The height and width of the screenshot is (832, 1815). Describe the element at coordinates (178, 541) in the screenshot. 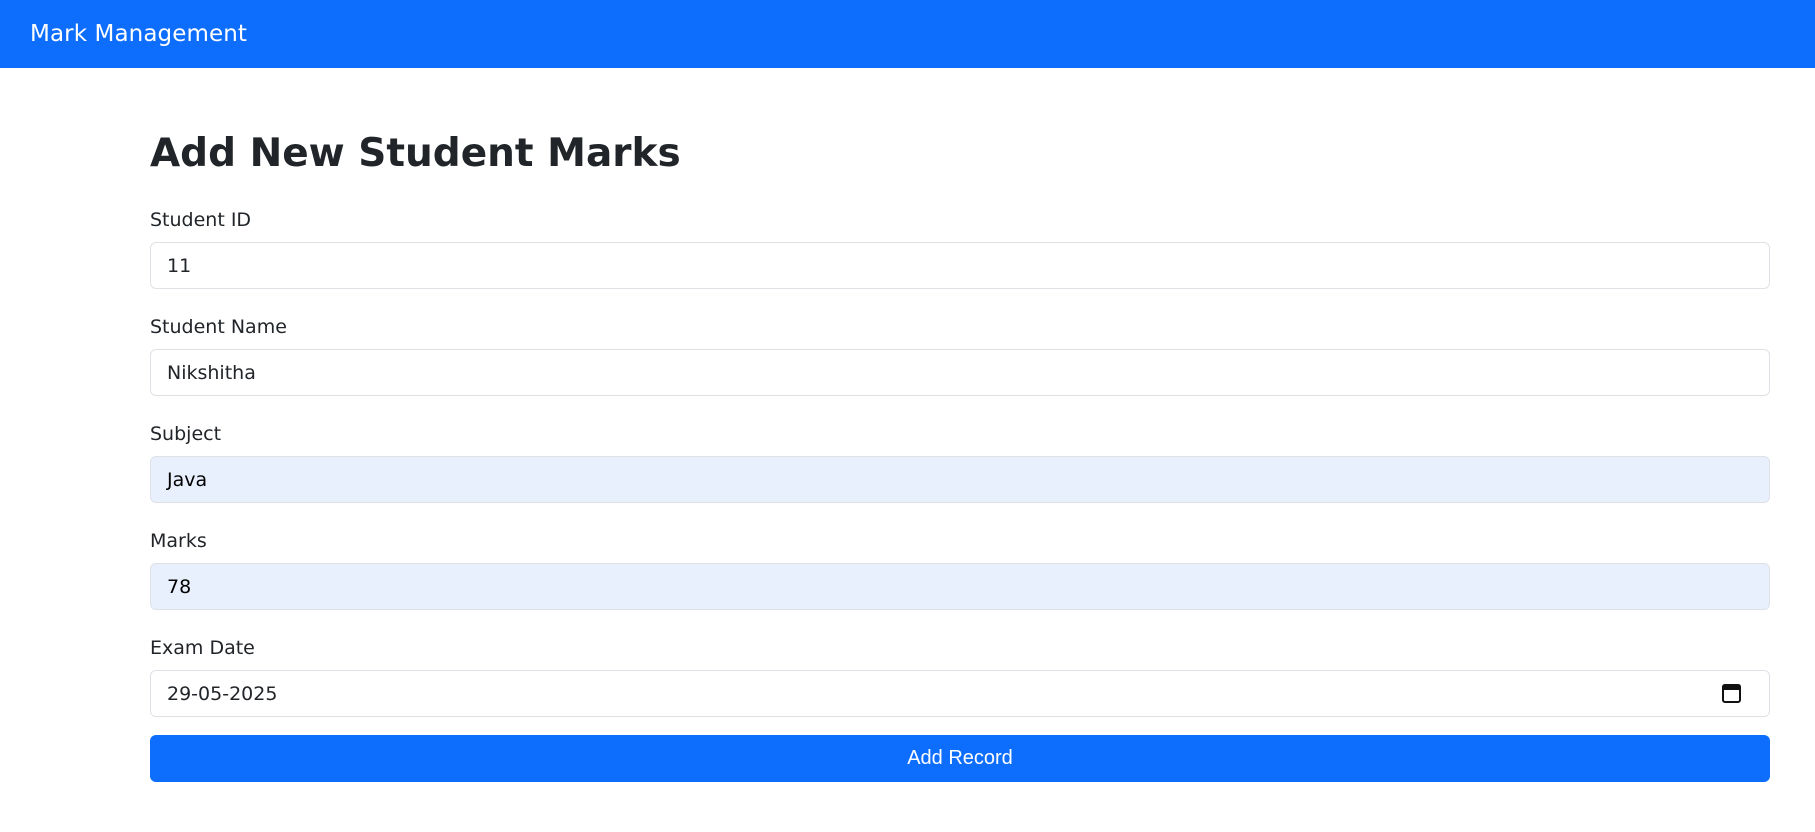

I see `marks-label: Marks` at that location.